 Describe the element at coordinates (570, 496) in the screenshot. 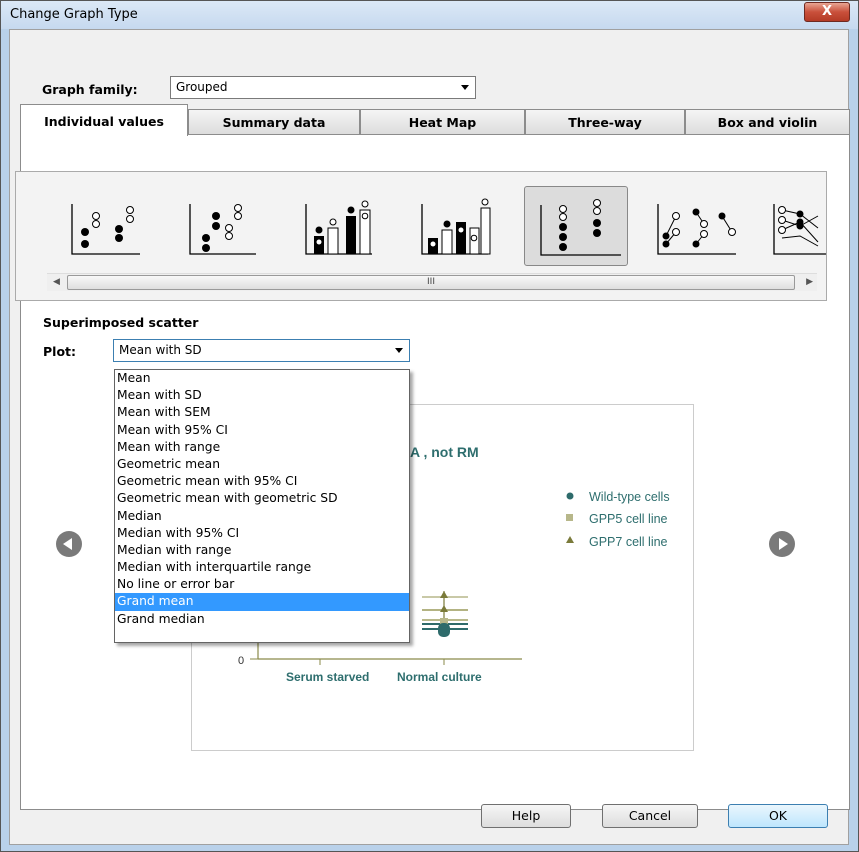

I see `legend-marker-wild-type` at that location.